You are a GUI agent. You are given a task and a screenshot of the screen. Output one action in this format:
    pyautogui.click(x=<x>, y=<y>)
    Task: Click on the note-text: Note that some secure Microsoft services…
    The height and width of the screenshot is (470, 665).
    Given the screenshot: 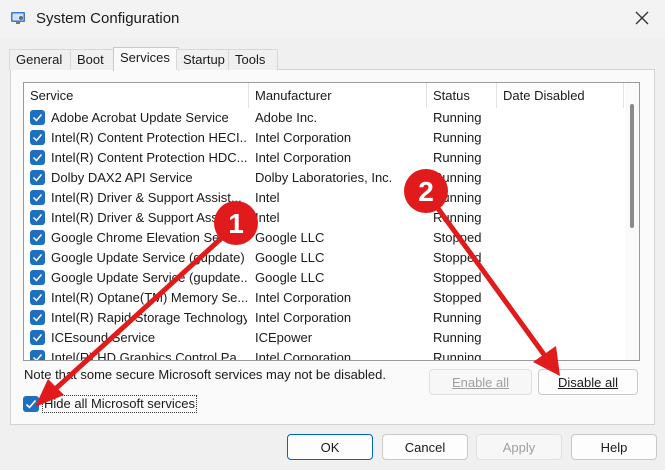 What is the action you would take?
    pyautogui.click(x=205, y=374)
    